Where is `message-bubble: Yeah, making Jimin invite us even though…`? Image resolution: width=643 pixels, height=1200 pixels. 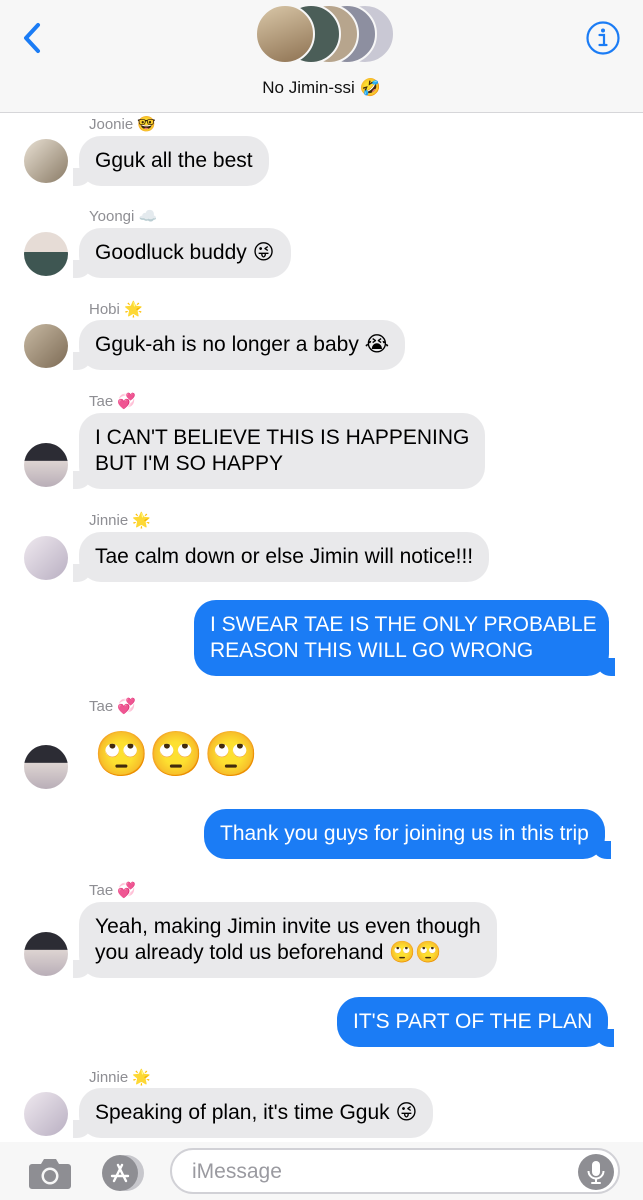 message-bubble: Yeah, making Jimin invite us even though… is located at coordinates (285, 940).